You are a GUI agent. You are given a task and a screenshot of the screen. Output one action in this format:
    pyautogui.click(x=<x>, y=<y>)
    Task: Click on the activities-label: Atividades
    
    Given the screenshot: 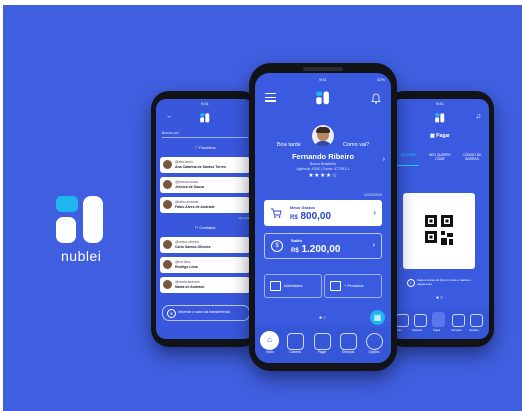 What is the action you would take?
    pyautogui.click(x=293, y=285)
    